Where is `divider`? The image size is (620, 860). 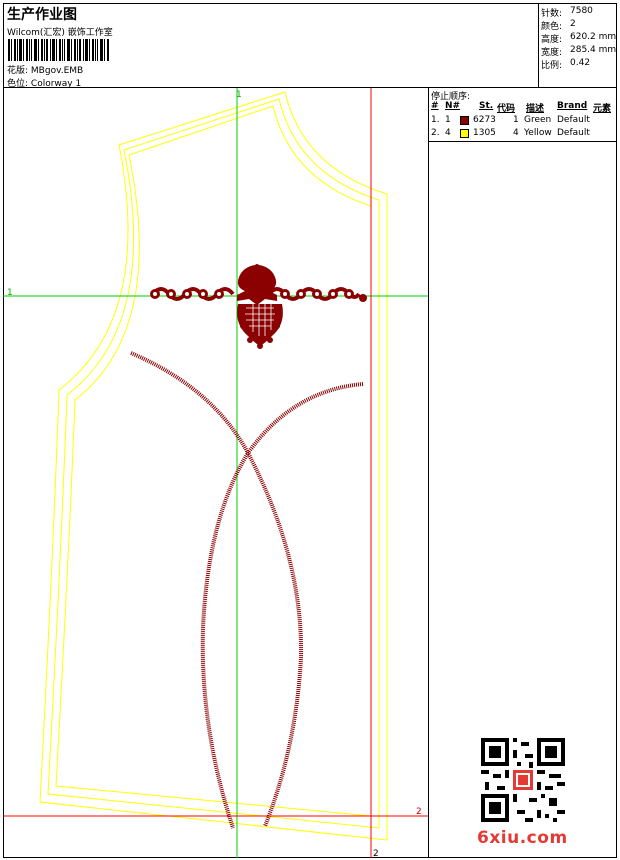 divider is located at coordinates (523, 141).